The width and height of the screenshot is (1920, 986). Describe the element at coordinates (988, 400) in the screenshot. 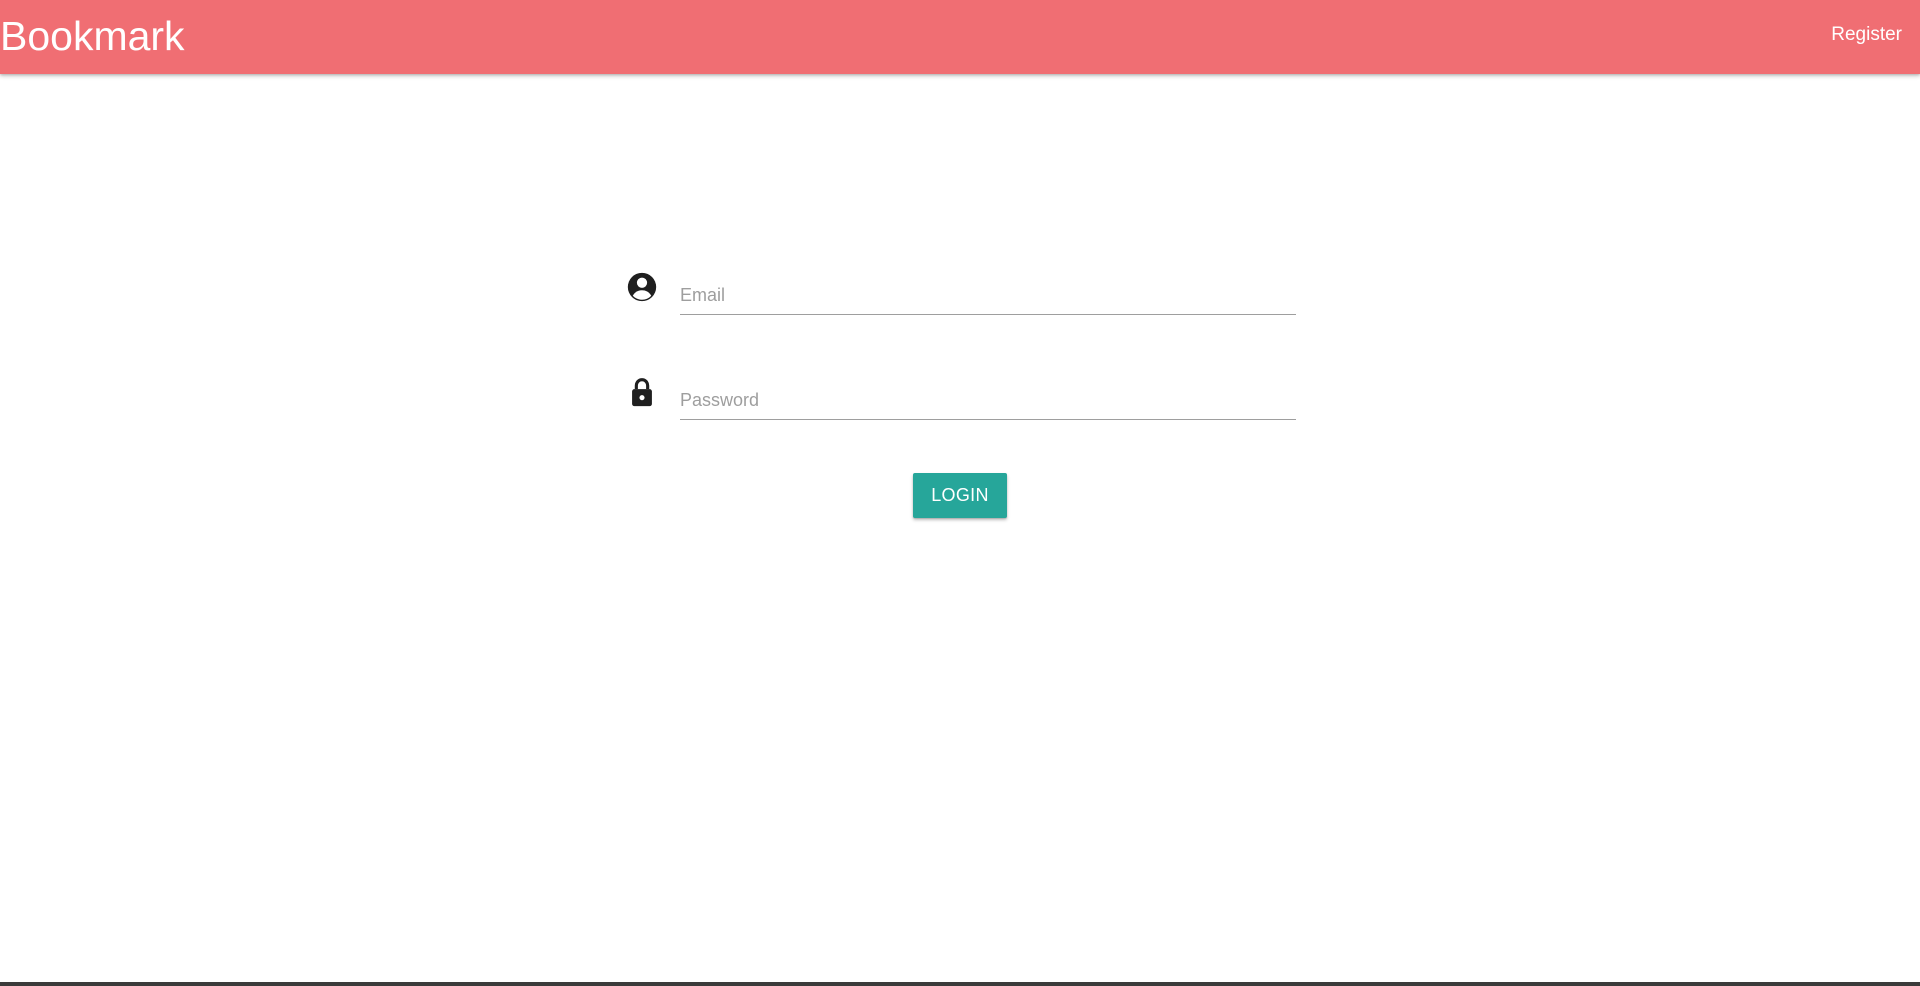

I see `password-input` at that location.